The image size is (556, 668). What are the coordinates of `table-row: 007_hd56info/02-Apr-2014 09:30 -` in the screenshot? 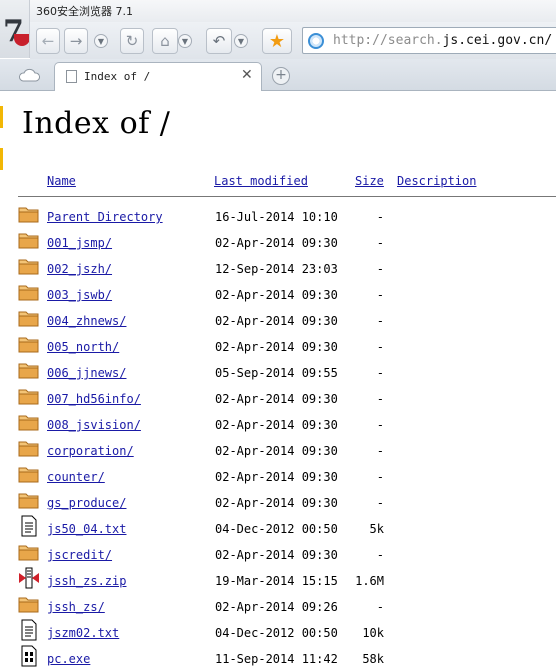 It's located at (280, 397).